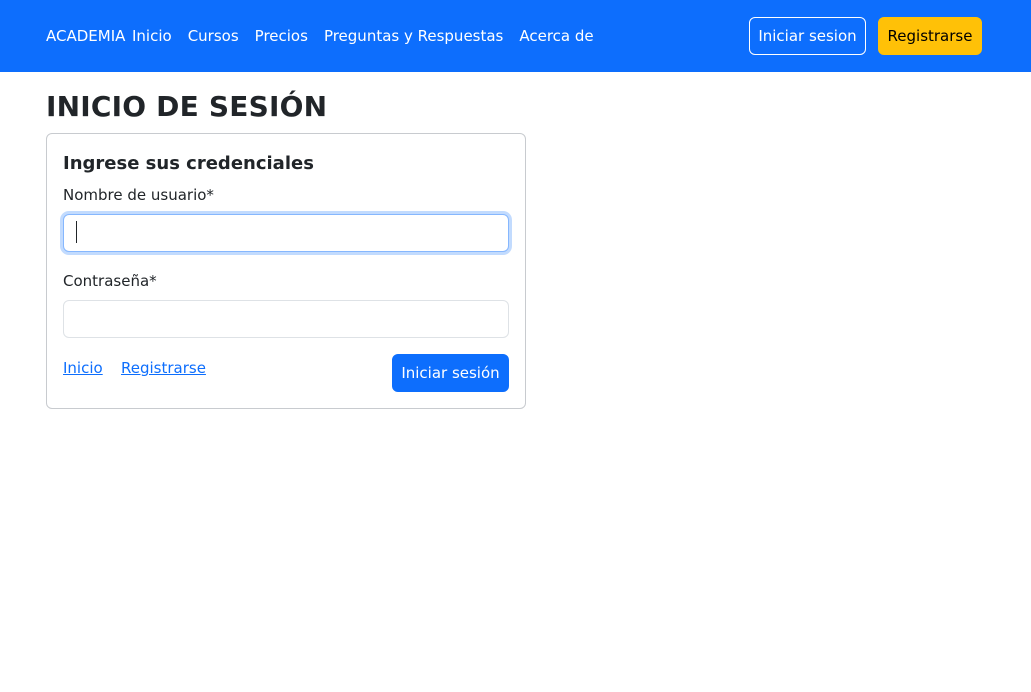 The width and height of the screenshot is (1031, 692). I want to click on nav-register-button: Registrarse, so click(930, 36).